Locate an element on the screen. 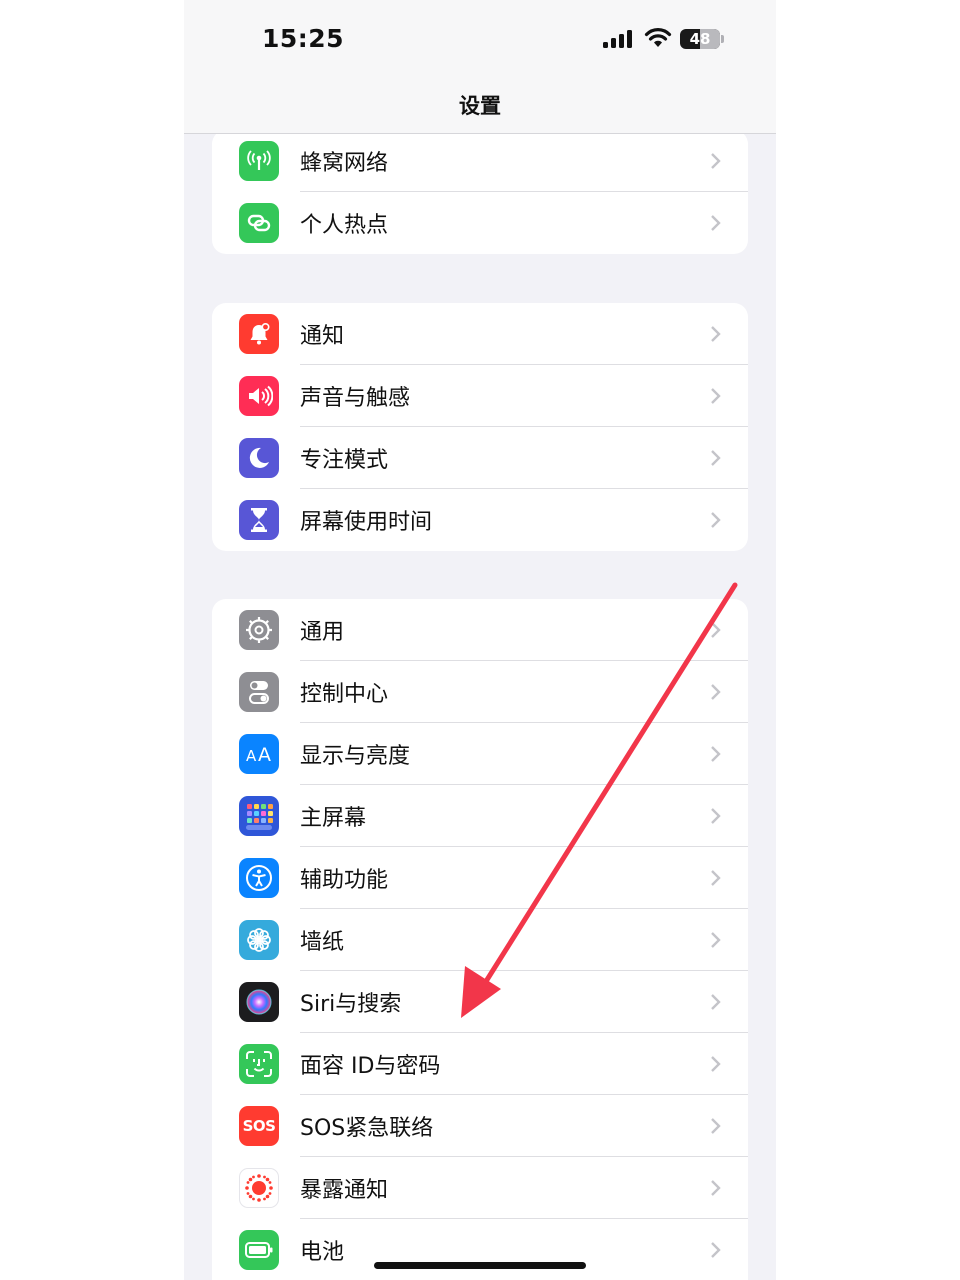  row-label: 辅助功能 is located at coordinates (344, 880).